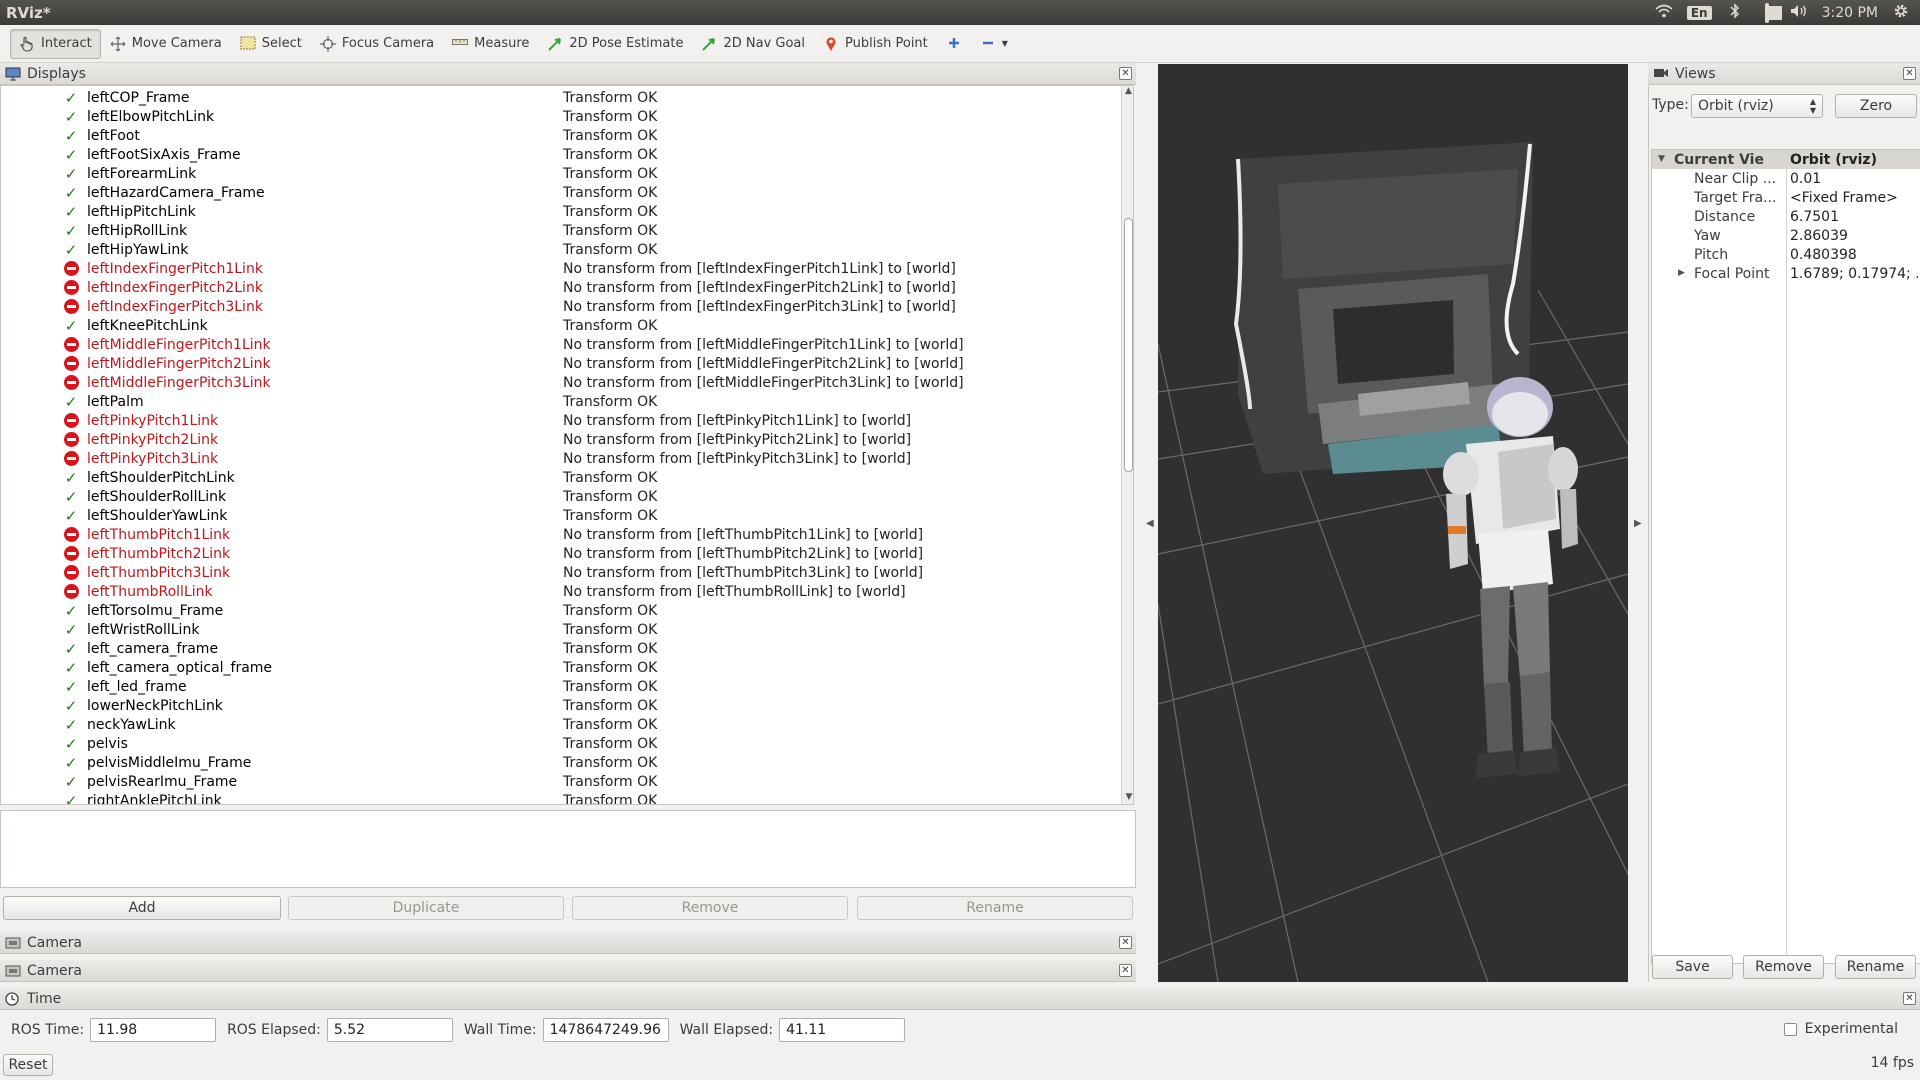  I want to click on rename-display-button: Rename, so click(995, 908).